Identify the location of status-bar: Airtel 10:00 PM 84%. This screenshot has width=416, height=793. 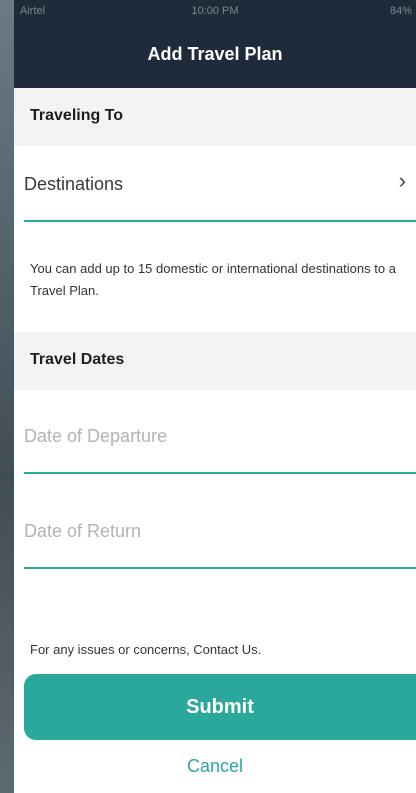
(215, 12).